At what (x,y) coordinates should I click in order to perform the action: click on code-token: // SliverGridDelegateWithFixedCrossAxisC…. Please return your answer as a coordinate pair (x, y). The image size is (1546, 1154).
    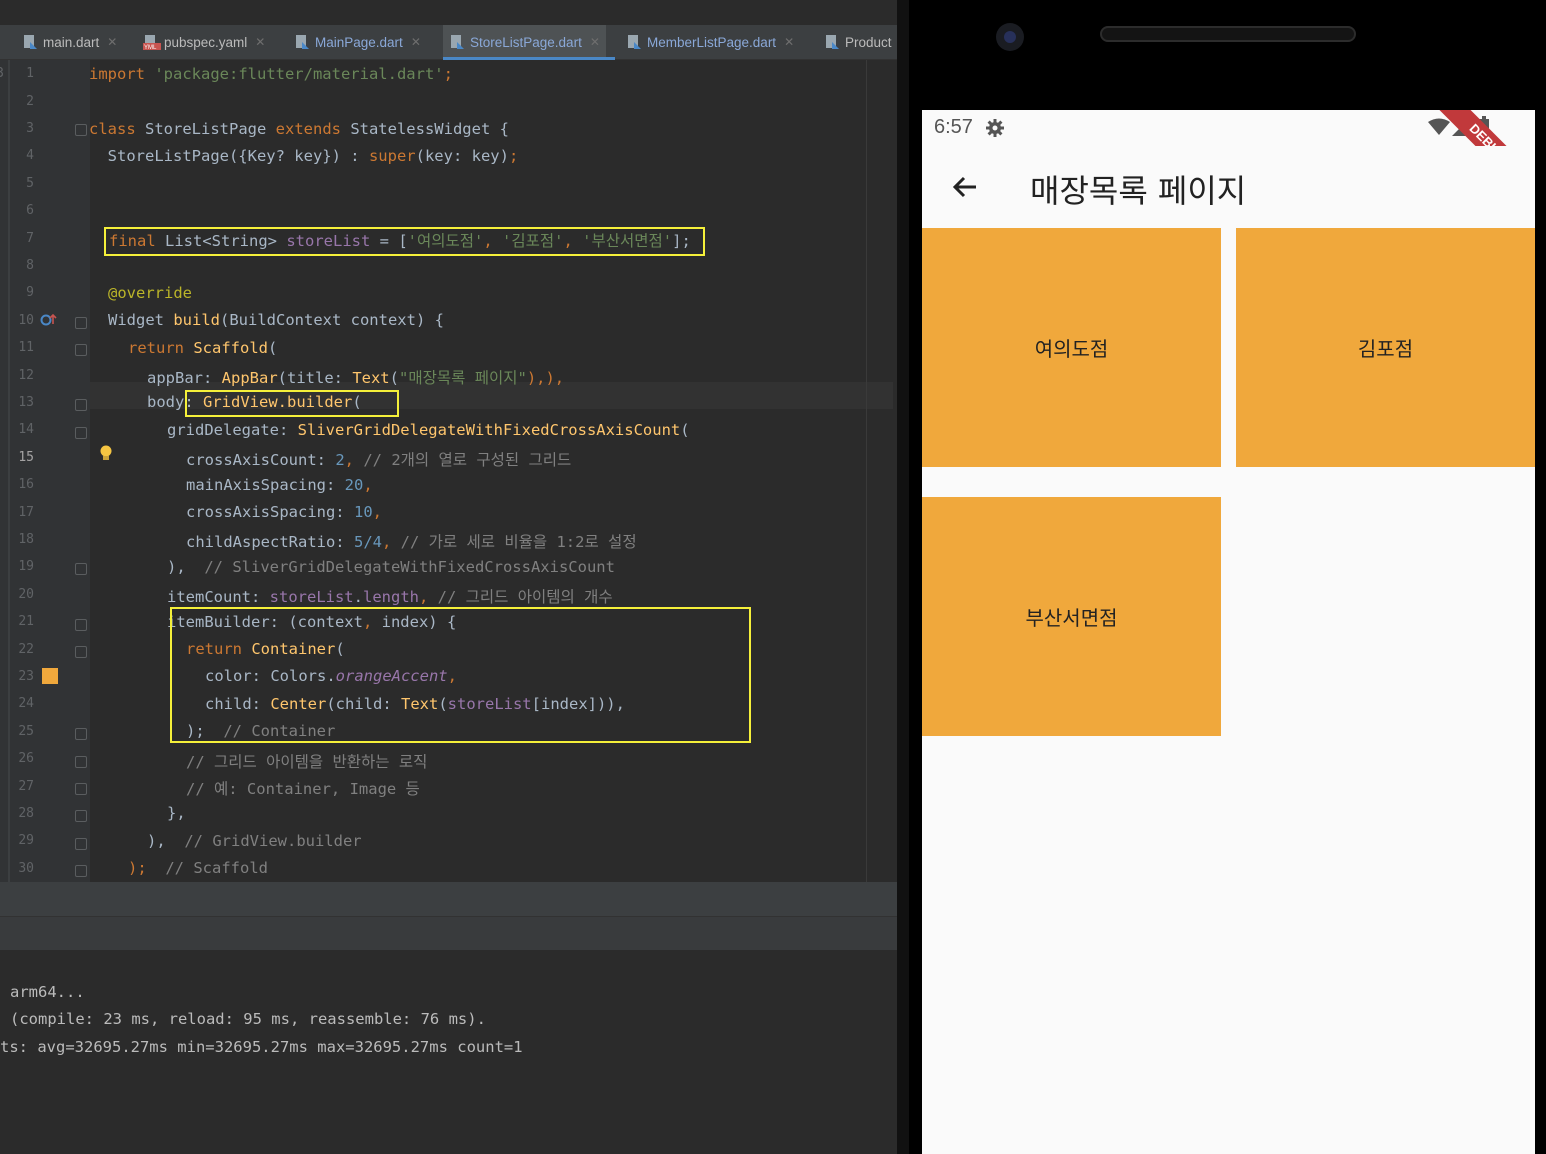
    Looking at the image, I should click on (400, 567).